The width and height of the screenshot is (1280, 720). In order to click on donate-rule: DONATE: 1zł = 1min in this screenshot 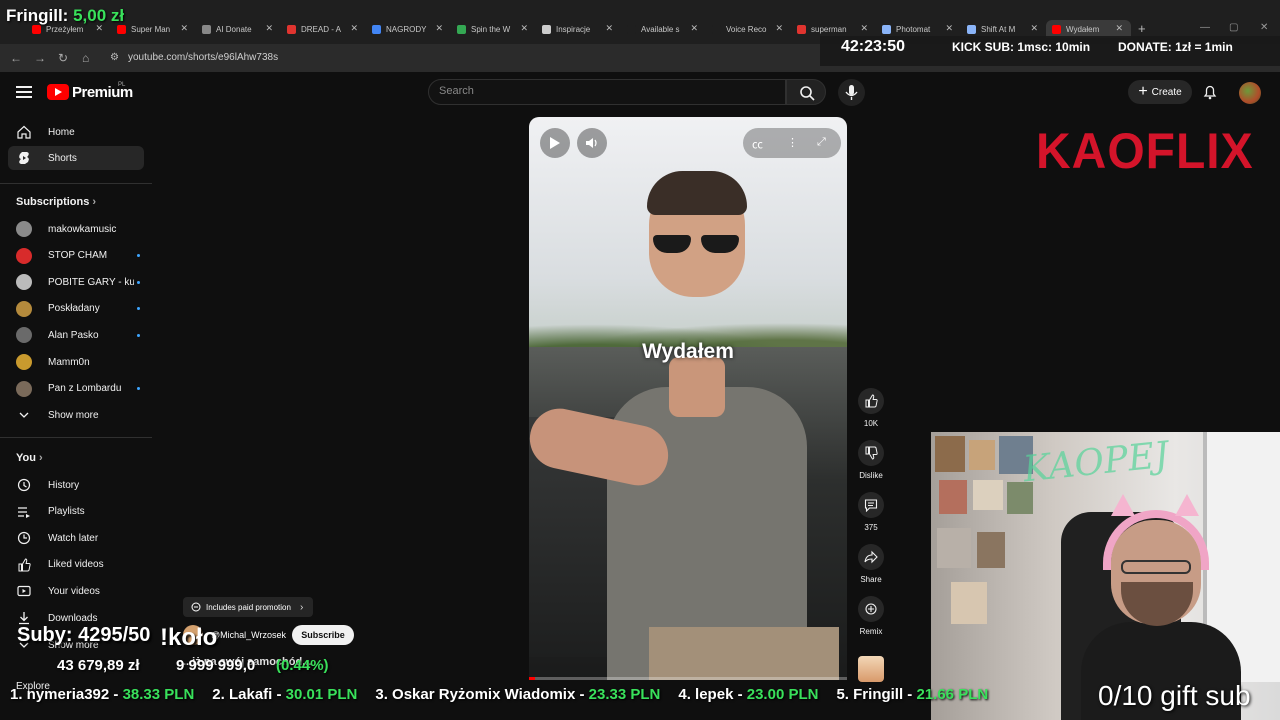, I will do `click(1175, 47)`.